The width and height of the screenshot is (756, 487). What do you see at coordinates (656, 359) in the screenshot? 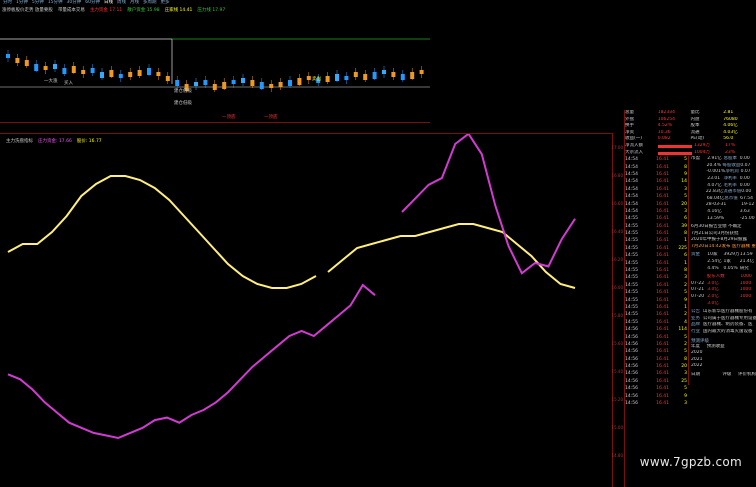
I see `tick-row: 14:56 16.41 8` at bounding box center [656, 359].